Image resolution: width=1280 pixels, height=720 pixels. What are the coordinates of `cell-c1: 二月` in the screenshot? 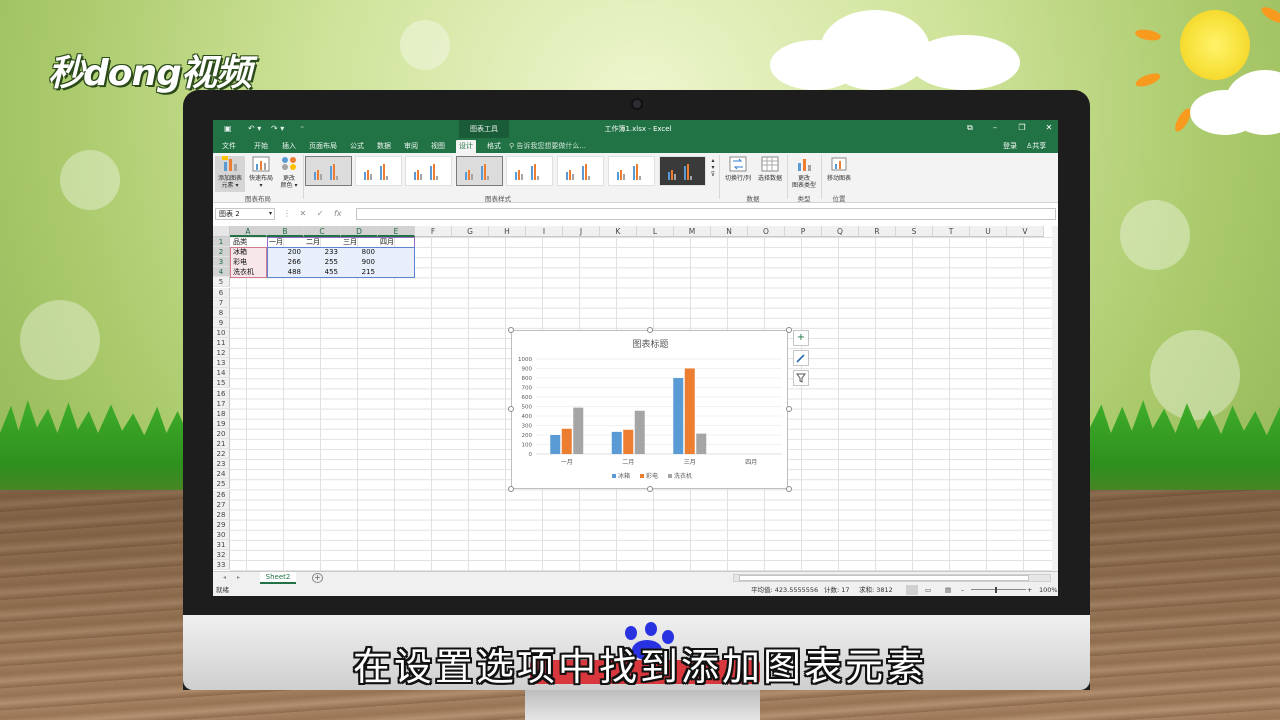 It's located at (313, 242).